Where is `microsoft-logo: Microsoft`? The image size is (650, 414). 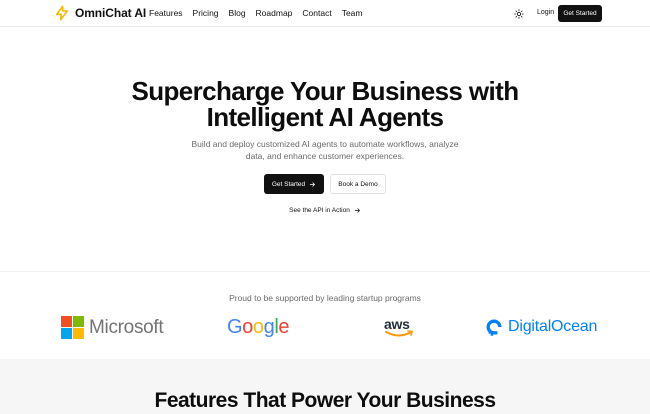
microsoft-logo: Microsoft is located at coordinates (112, 327).